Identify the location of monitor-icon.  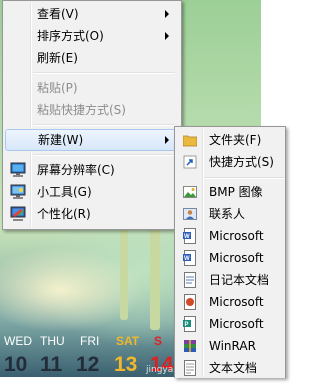
(18, 170).